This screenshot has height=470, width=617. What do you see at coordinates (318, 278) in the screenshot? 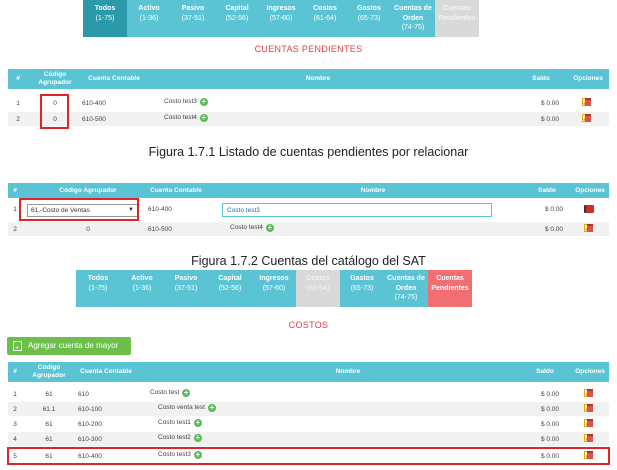
I see `tab-label: Costos` at bounding box center [318, 278].